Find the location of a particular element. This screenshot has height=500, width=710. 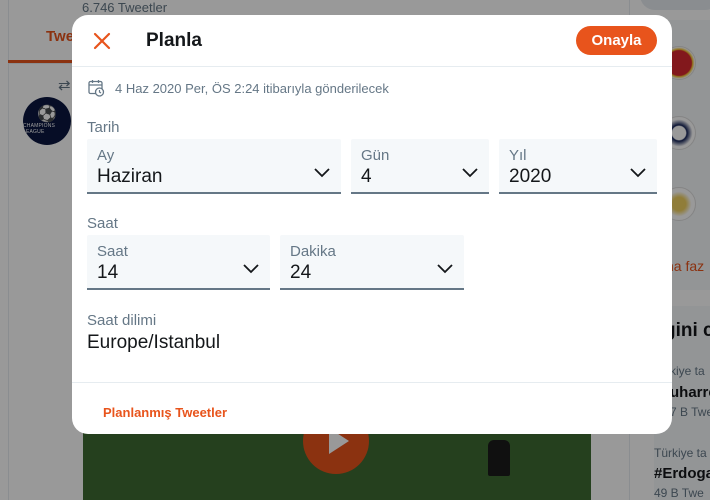

day-select-label: Gün is located at coordinates (375, 155).